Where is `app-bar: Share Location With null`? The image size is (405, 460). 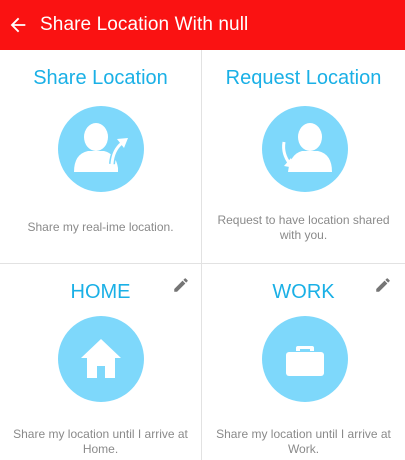
app-bar: Share Location With null is located at coordinates (202, 25).